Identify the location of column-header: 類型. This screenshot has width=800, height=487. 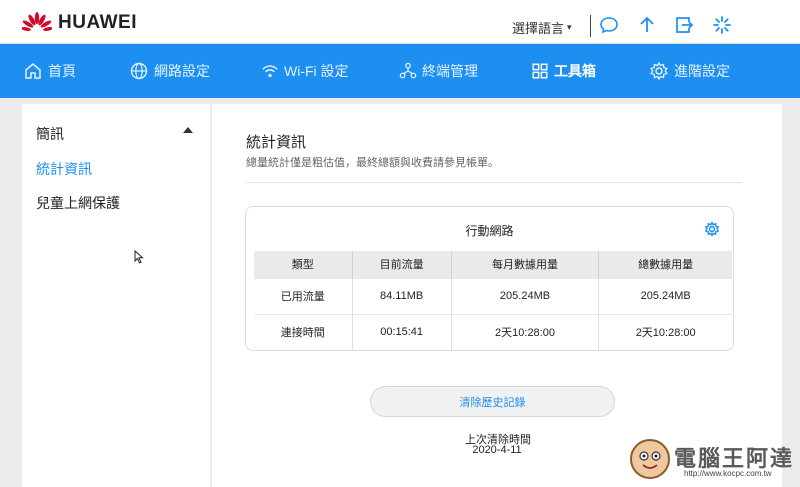
(303, 264).